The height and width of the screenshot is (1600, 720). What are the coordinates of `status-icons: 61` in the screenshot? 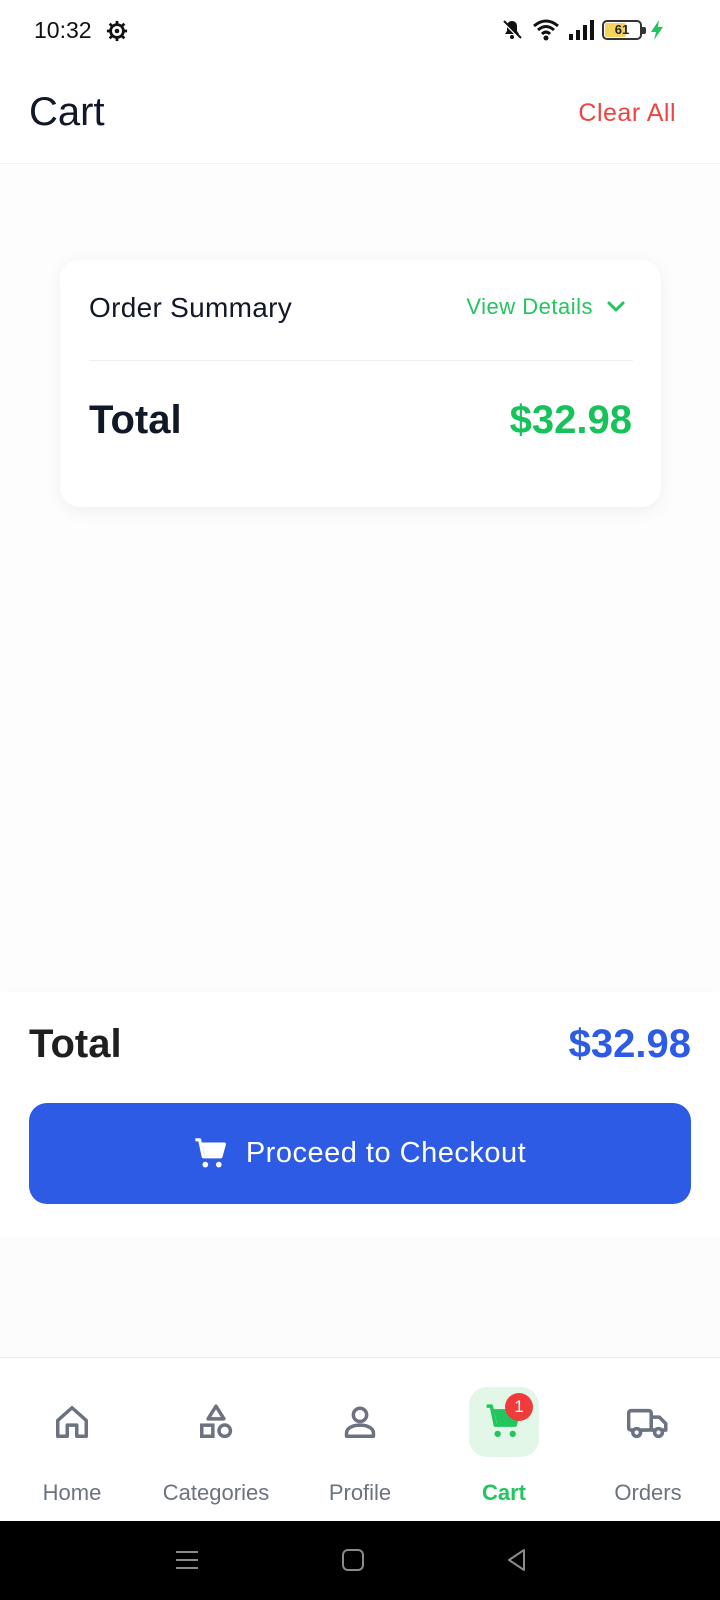 It's located at (582, 30).